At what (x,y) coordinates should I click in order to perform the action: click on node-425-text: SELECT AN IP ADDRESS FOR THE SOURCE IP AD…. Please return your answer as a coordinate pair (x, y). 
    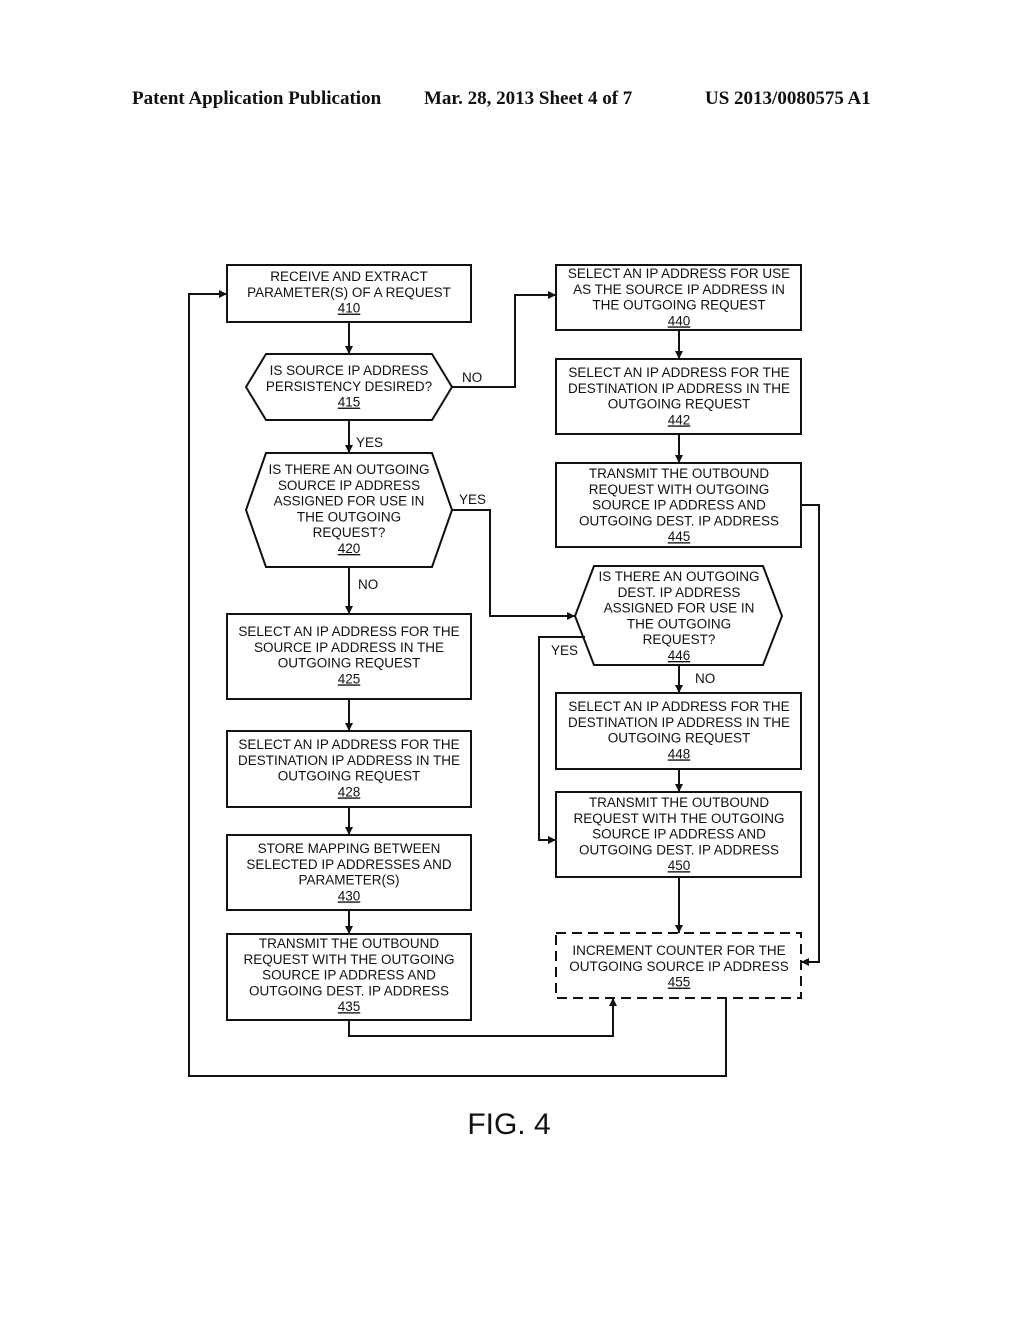
    Looking at the image, I should click on (348, 655).